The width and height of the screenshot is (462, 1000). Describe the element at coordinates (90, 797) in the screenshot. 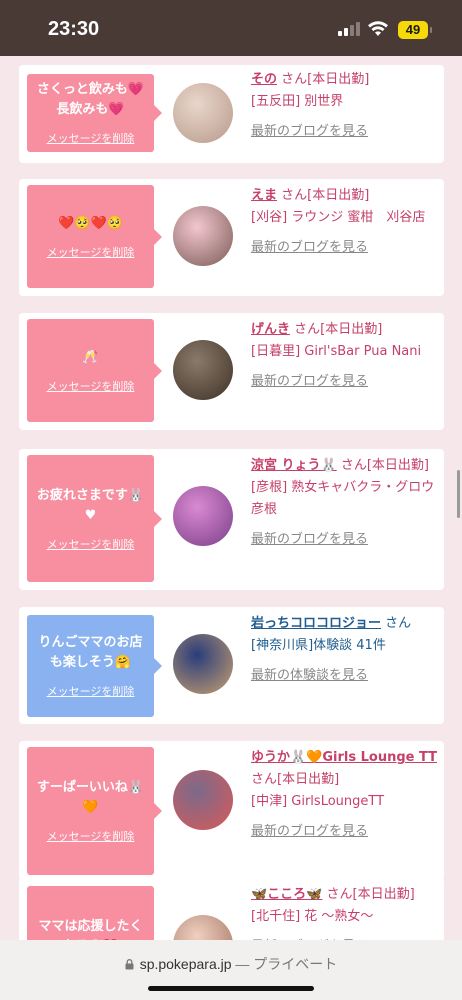

I see `message-text: すーぱーいいね🐰🧡` at that location.